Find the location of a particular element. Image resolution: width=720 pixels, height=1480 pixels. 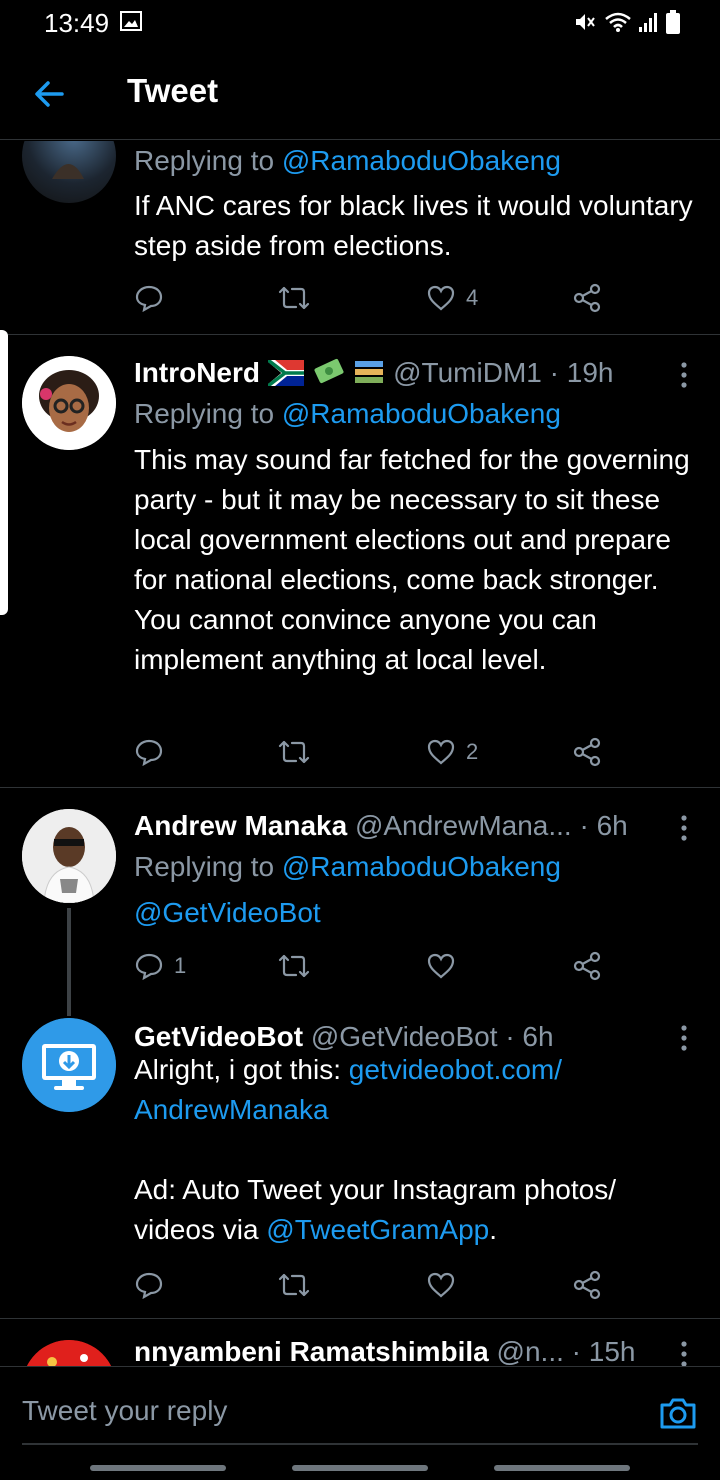

back-arrow-icon is located at coordinates (50, 94).